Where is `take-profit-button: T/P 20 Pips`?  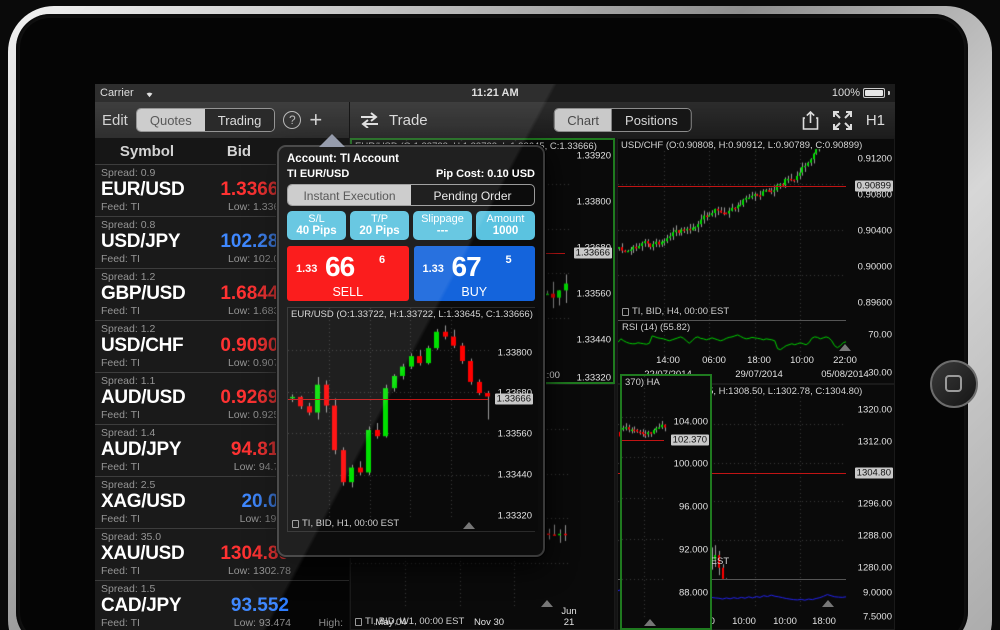
take-profit-button: T/P 20 Pips is located at coordinates (379, 225).